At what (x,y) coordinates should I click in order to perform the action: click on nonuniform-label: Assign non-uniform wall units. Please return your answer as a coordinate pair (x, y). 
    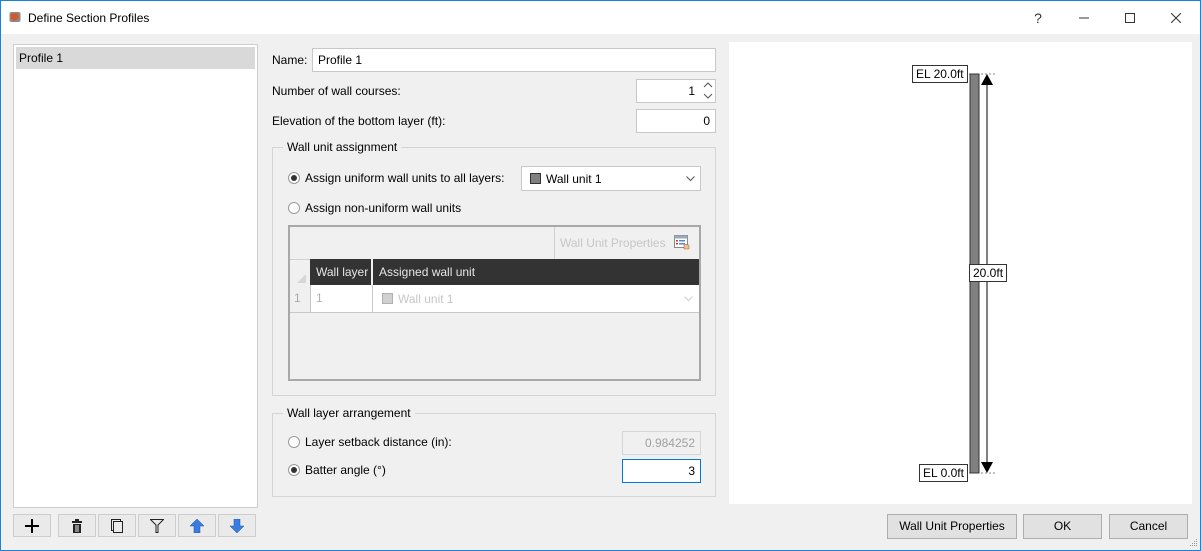
    Looking at the image, I should click on (383, 208).